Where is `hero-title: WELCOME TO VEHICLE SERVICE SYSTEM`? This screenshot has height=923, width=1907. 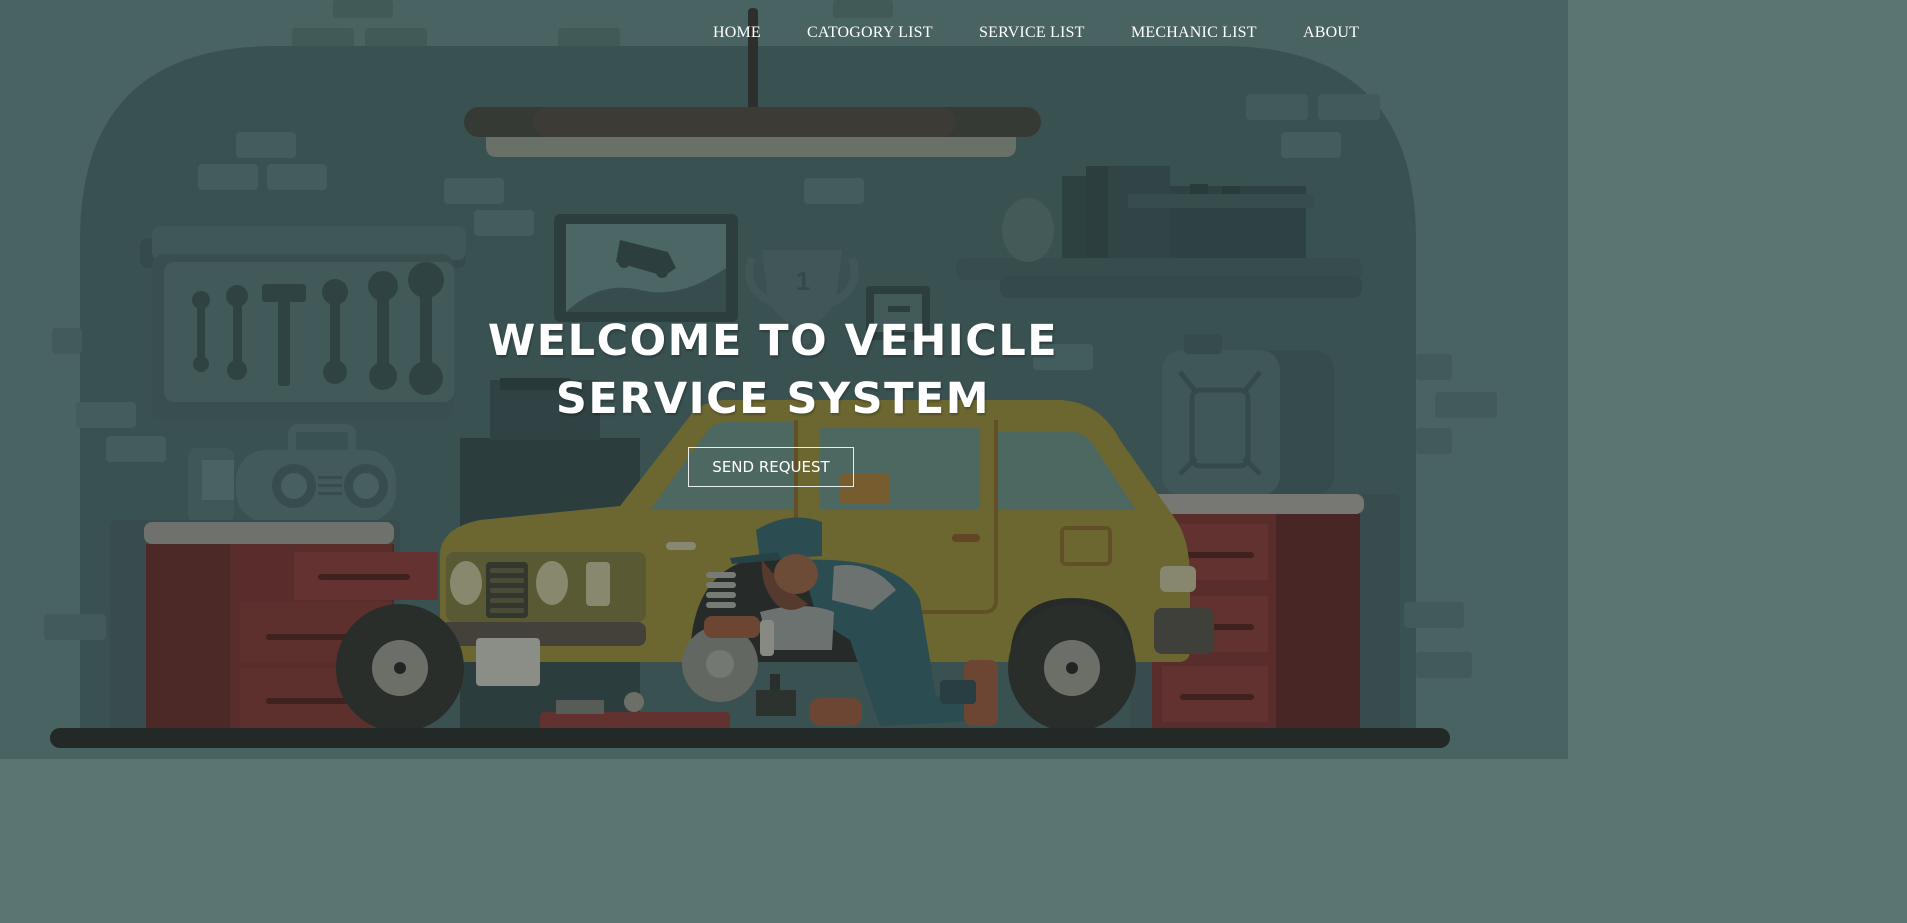
hero-title: WELCOME TO VEHICLE SERVICE SYSTEM is located at coordinates (773, 370).